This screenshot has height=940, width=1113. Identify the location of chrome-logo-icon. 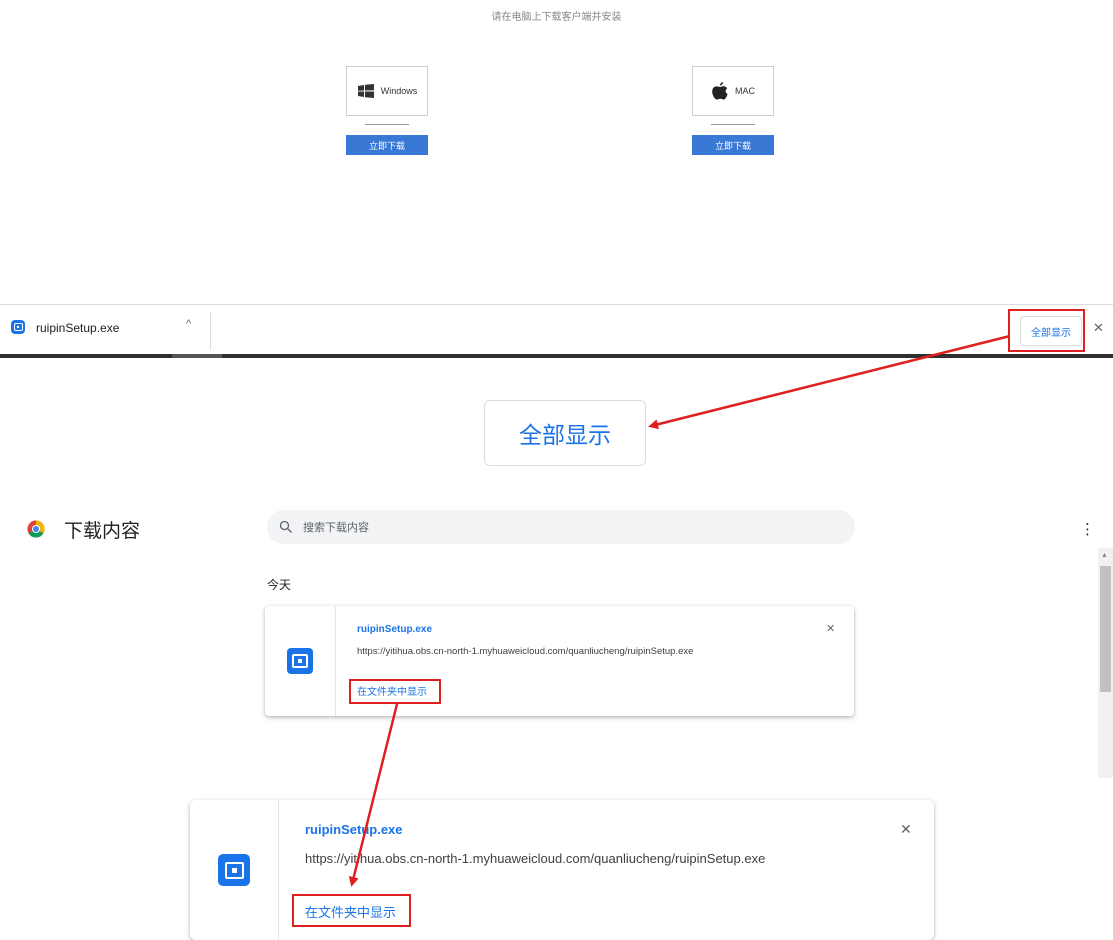
(36, 531).